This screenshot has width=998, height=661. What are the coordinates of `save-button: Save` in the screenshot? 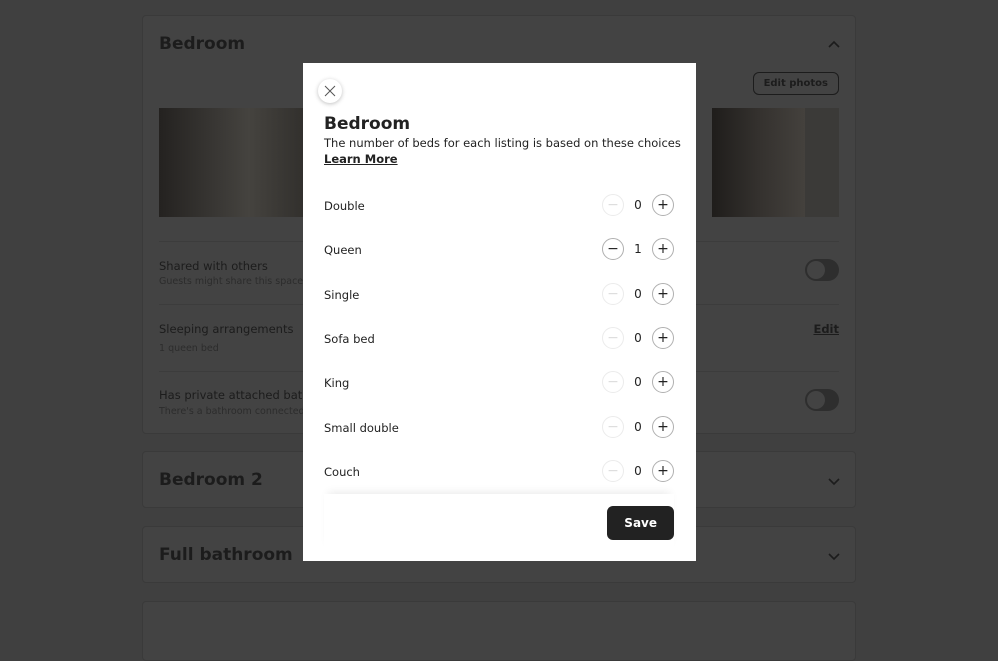 It's located at (640, 523).